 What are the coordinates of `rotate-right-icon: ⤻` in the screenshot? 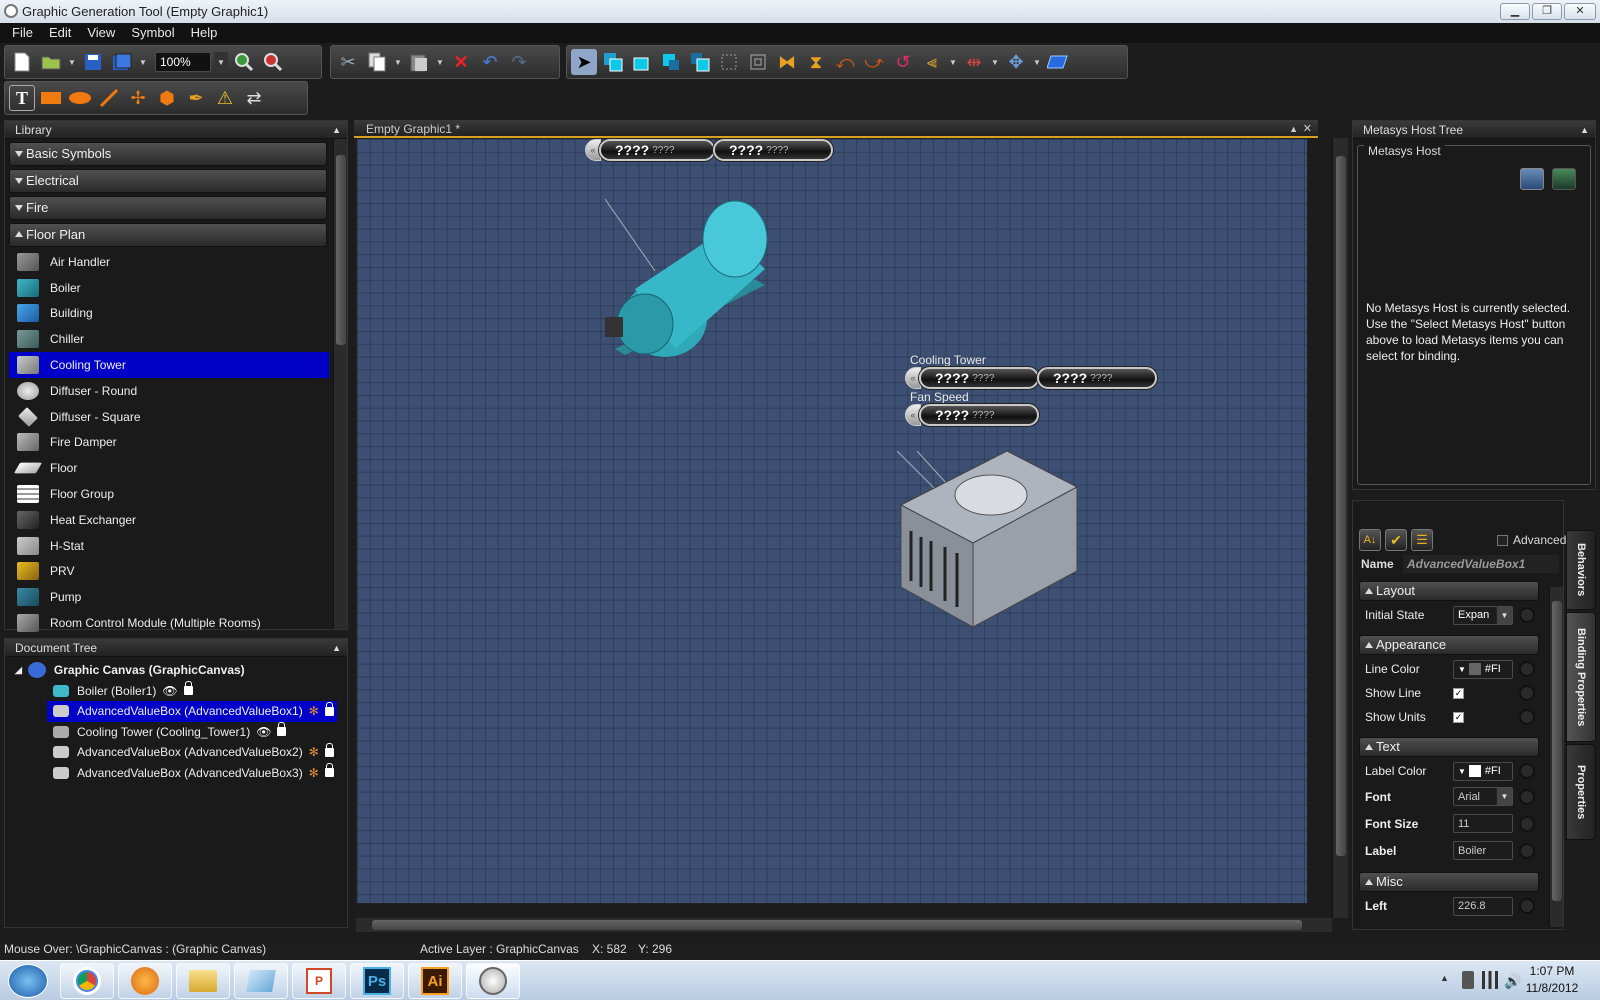 It's located at (874, 62).